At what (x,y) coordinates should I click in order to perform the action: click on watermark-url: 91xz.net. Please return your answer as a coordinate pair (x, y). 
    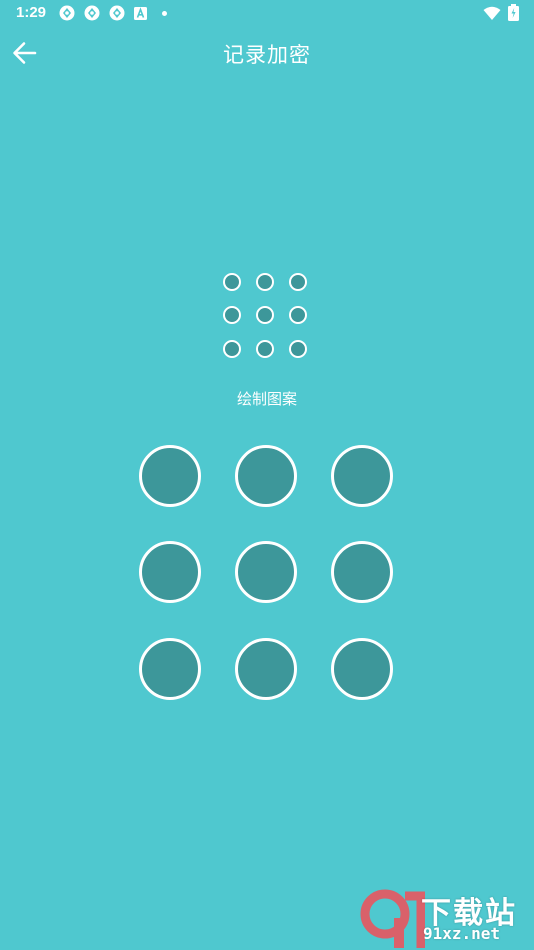
    Looking at the image, I should click on (462, 933).